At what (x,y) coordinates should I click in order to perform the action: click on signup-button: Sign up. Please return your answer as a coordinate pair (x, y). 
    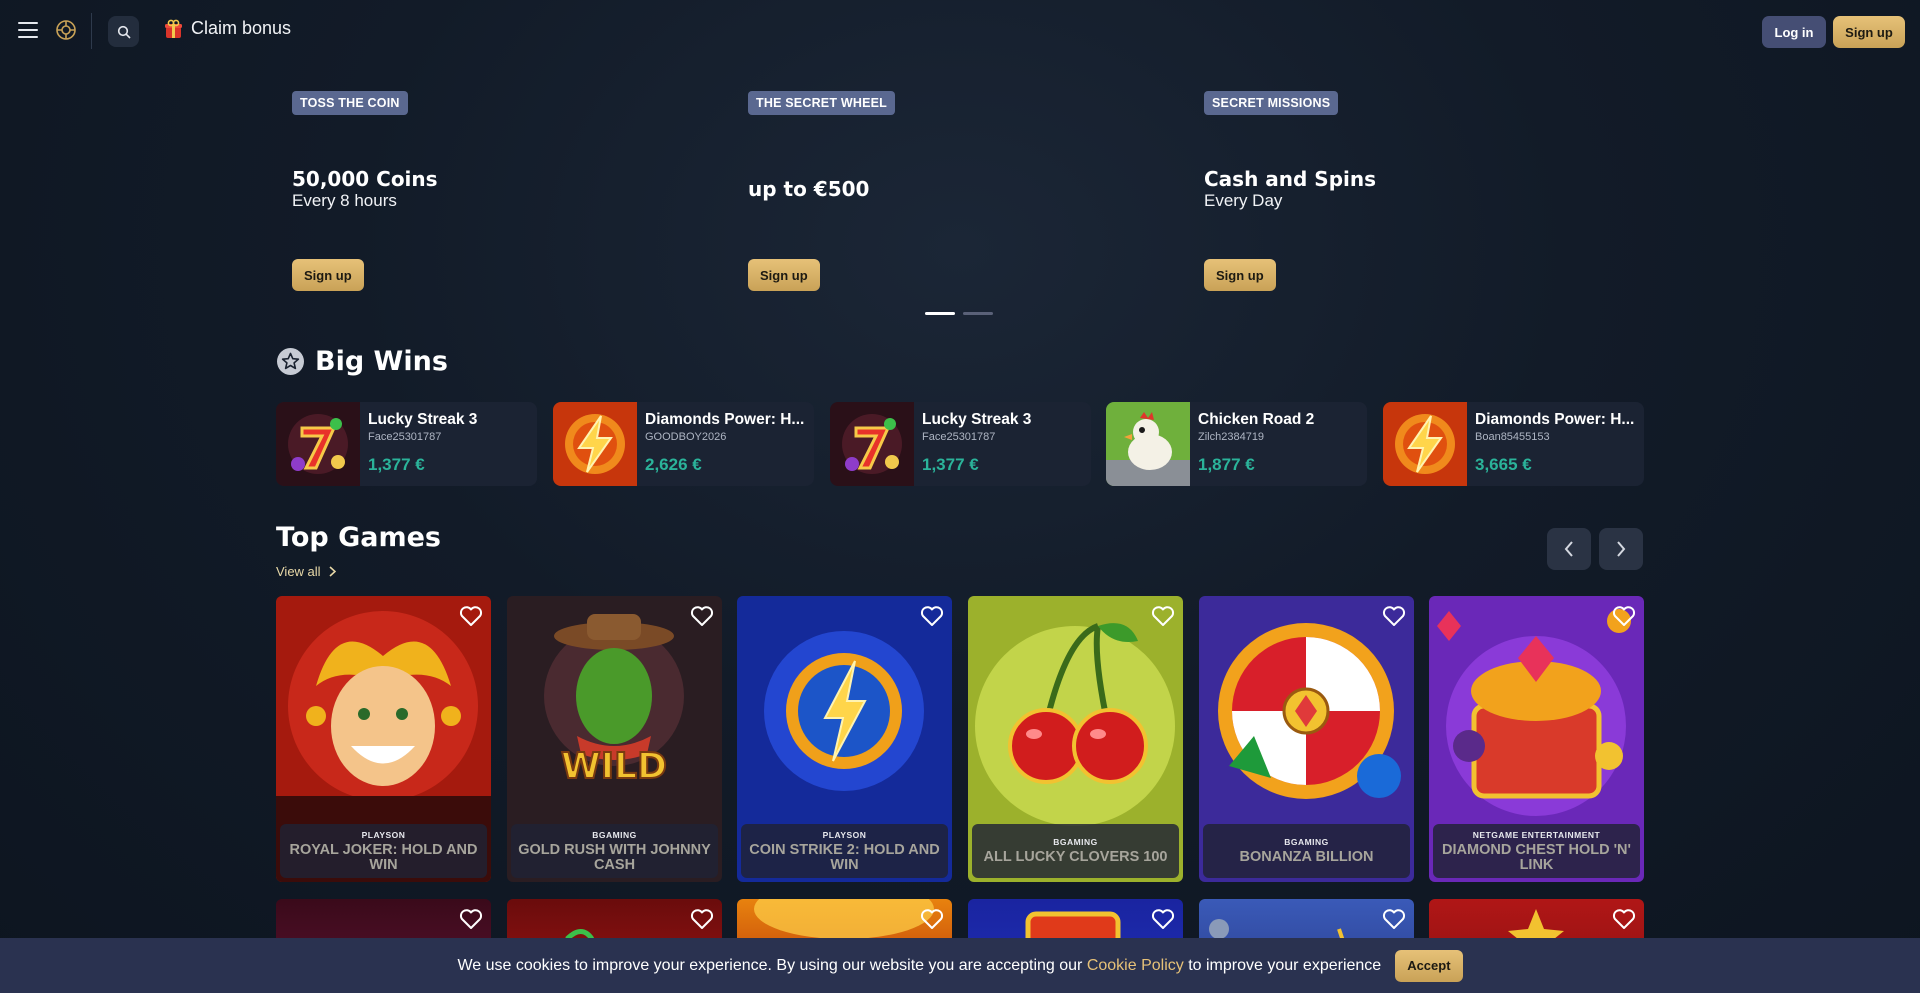
    Looking at the image, I should click on (1869, 32).